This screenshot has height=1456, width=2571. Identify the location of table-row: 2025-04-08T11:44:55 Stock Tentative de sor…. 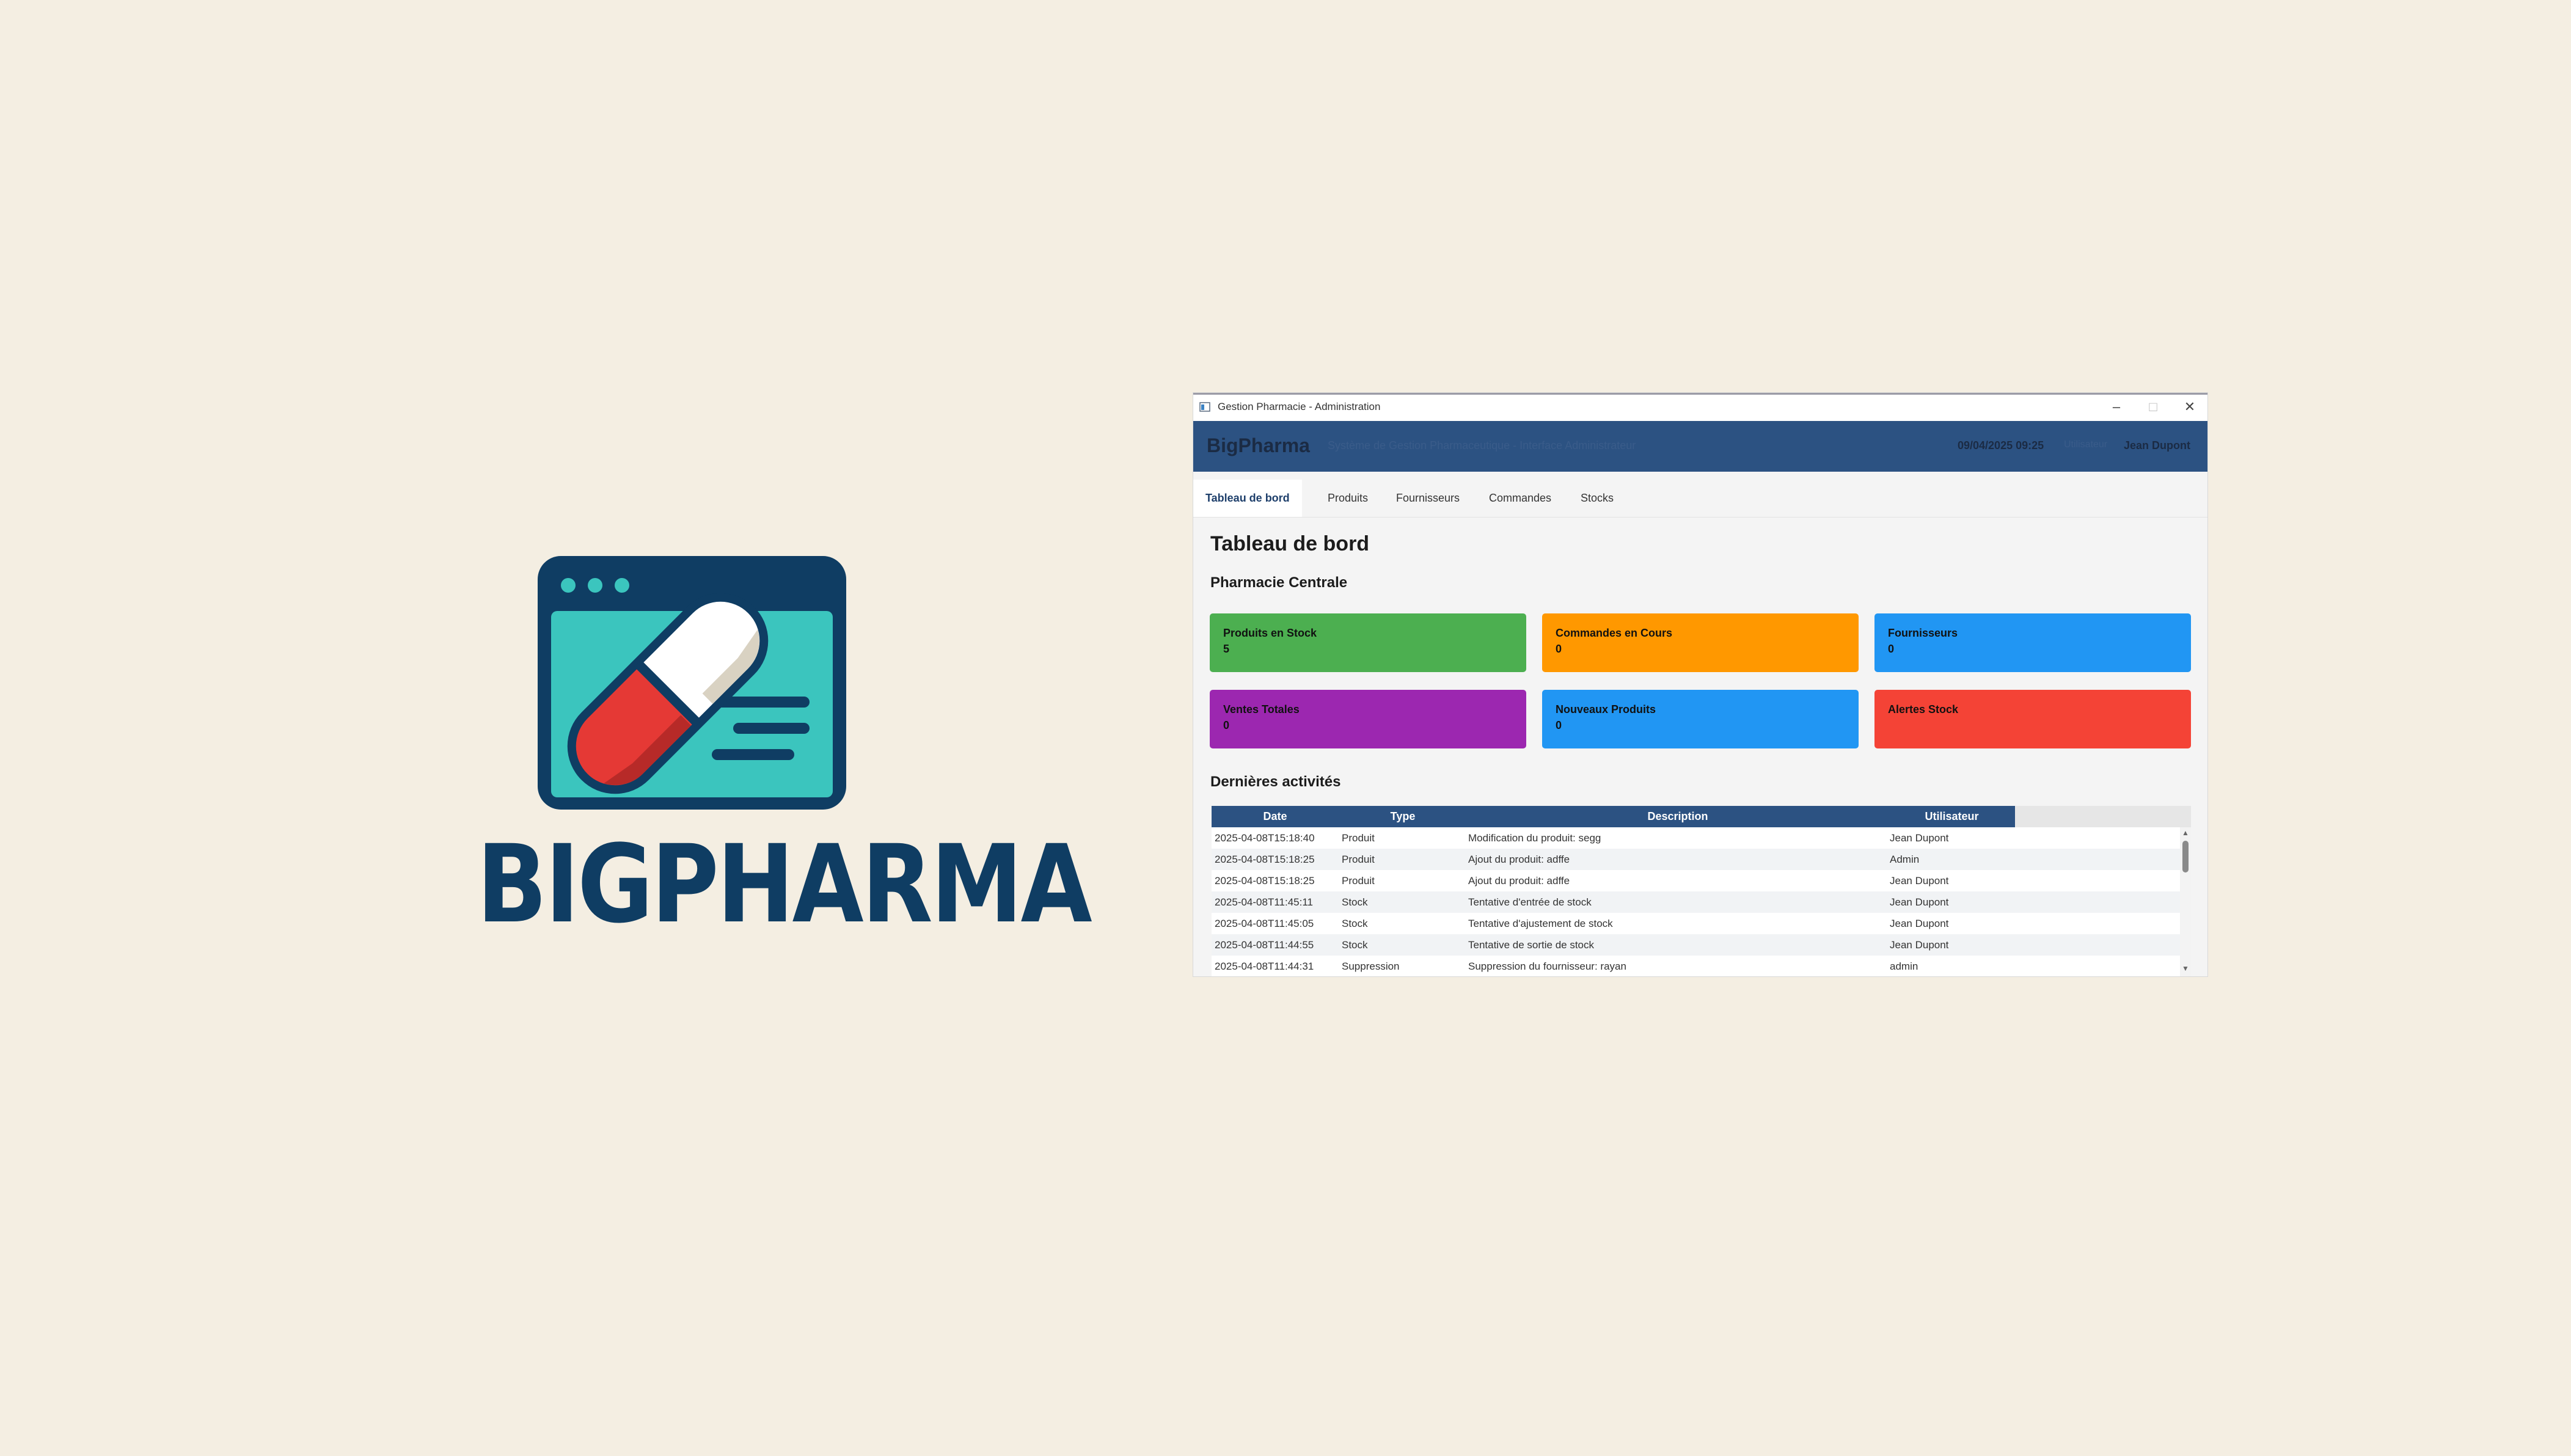
(1696, 945).